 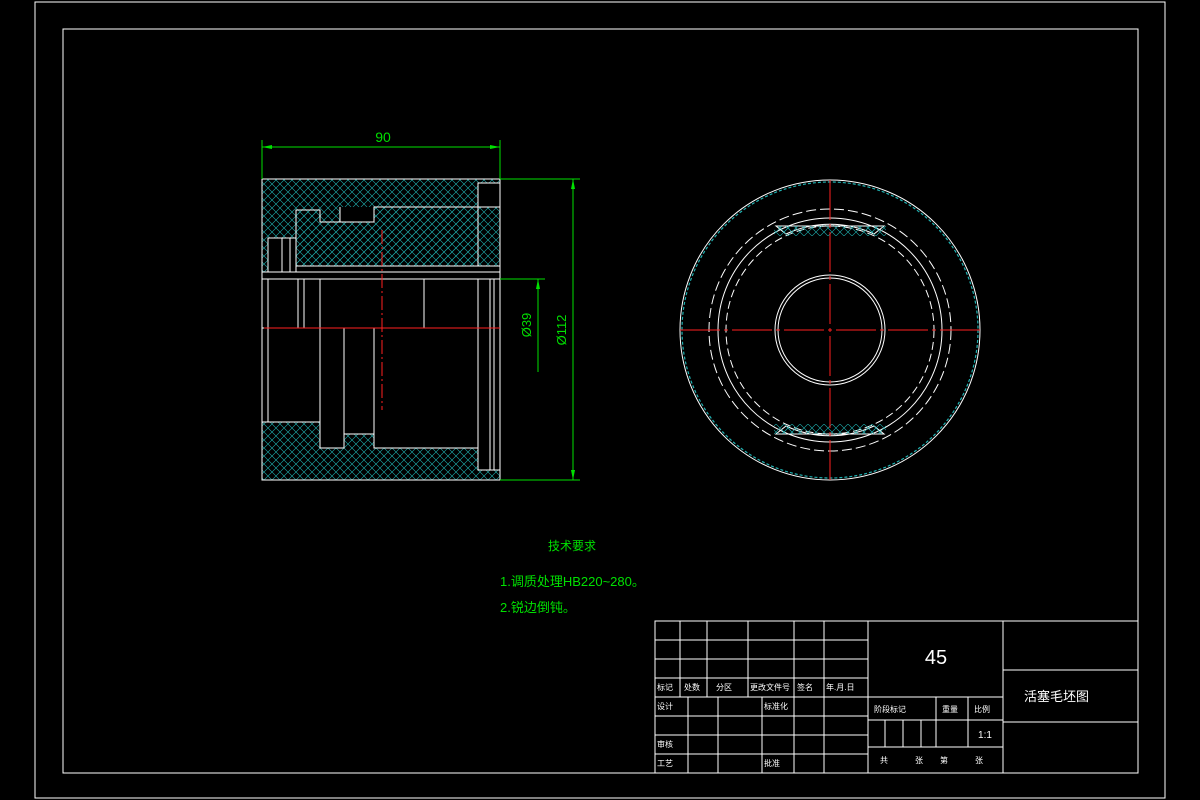 What do you see at coordinates (772, 763) in the screenshot?
I see `label-approve: 批准` at bounding box center [772, 763].